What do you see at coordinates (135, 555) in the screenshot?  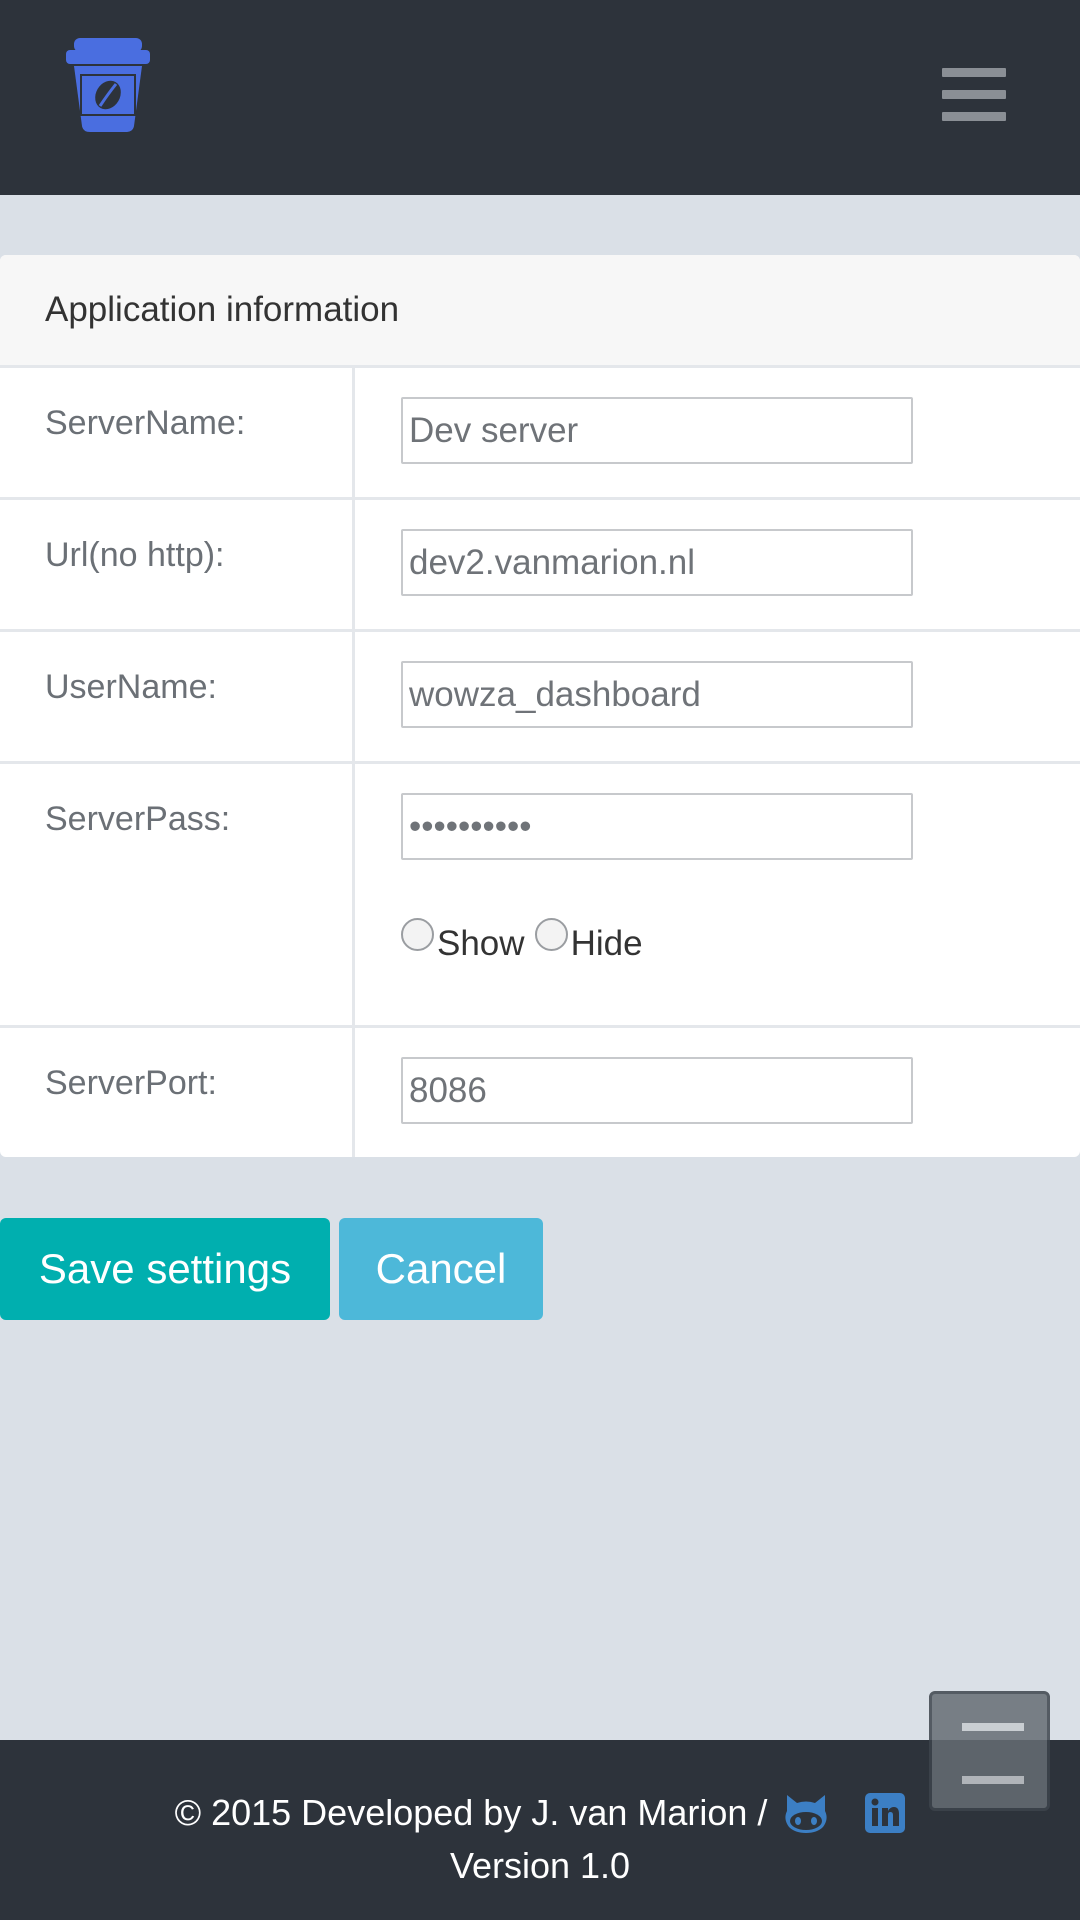 I see `url-label: Url(no http):` at bounding box center [135, 555].